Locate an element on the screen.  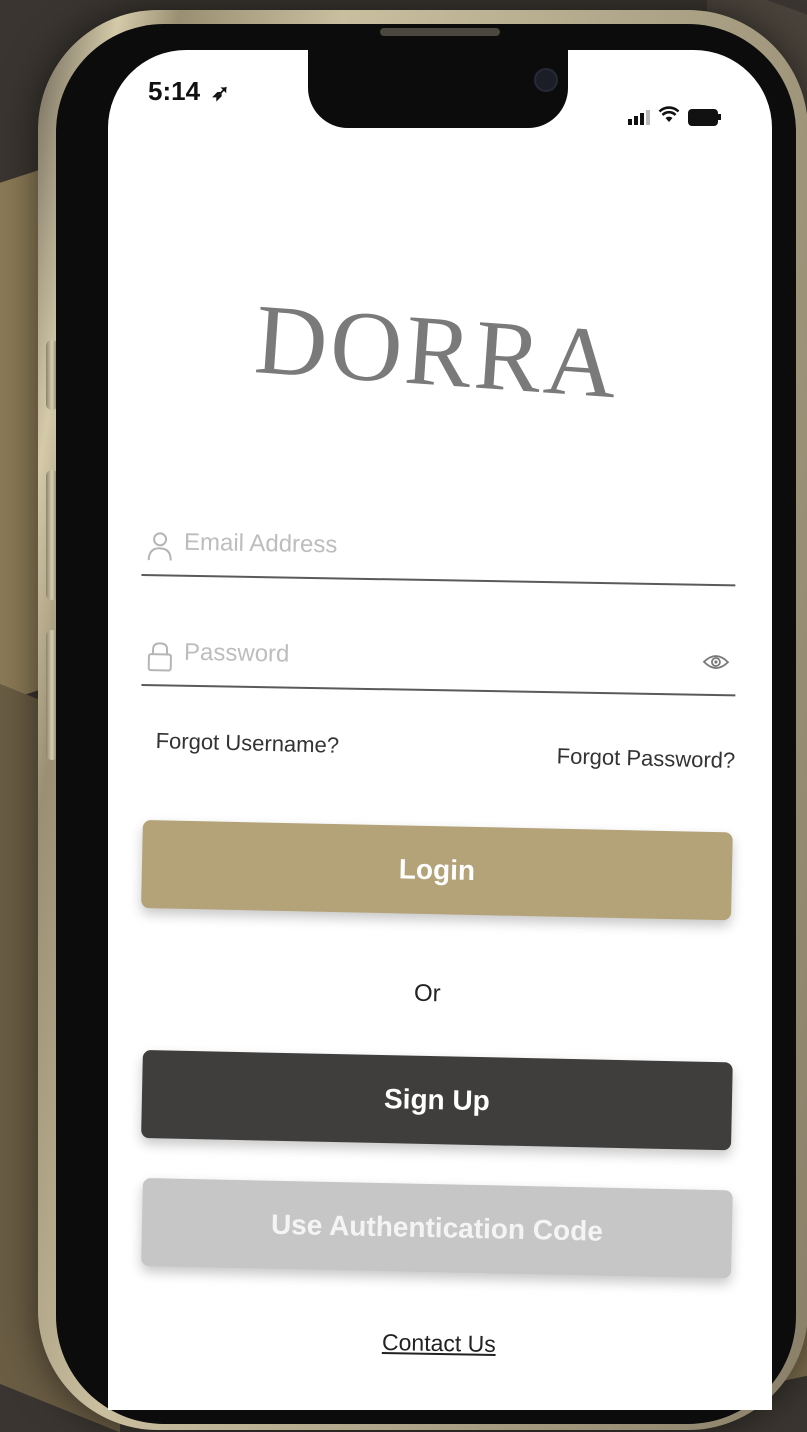
email-input is located at coordinates (434, 547).